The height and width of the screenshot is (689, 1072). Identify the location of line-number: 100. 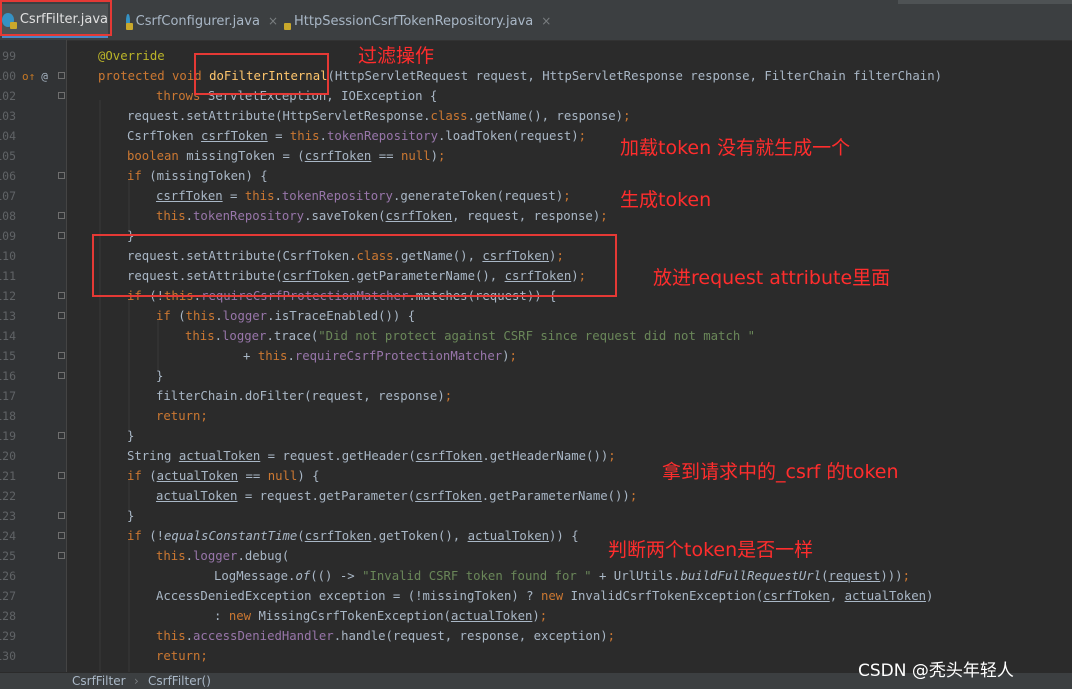
(8, 76).